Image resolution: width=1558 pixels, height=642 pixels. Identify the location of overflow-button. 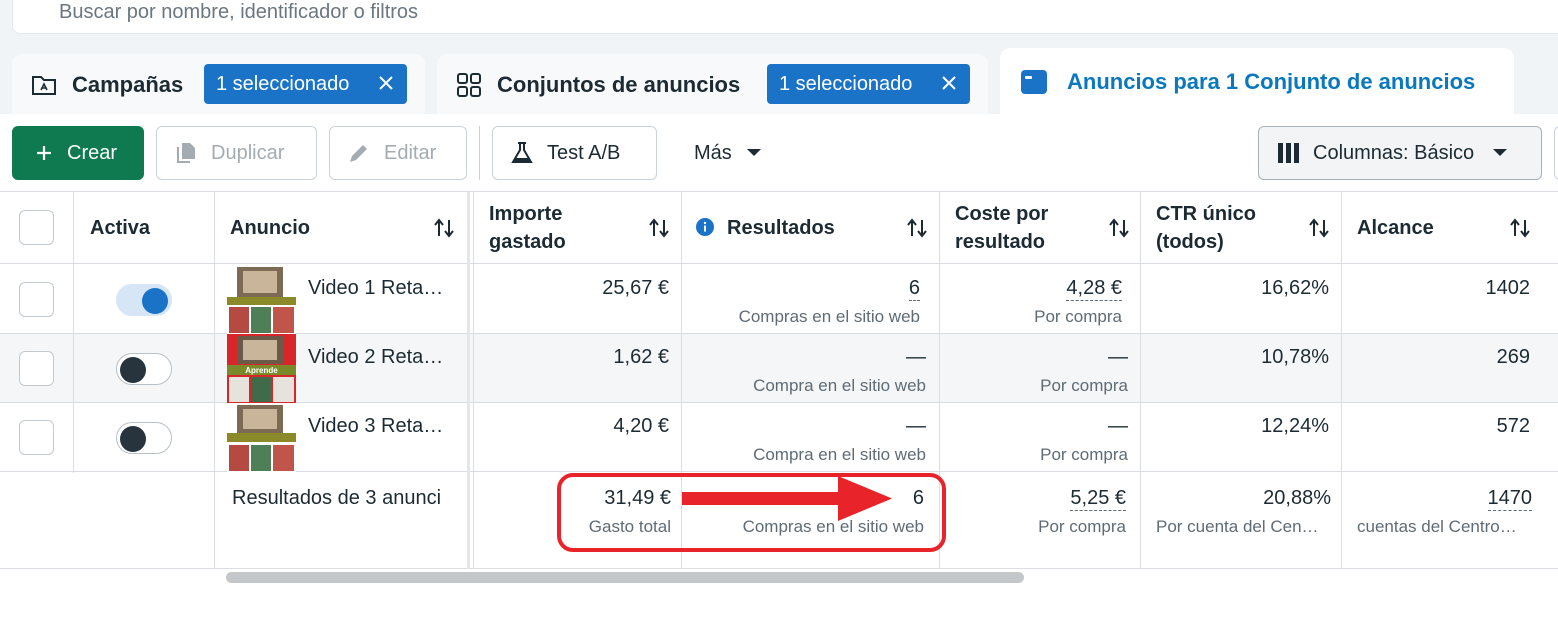
(1556, 153).